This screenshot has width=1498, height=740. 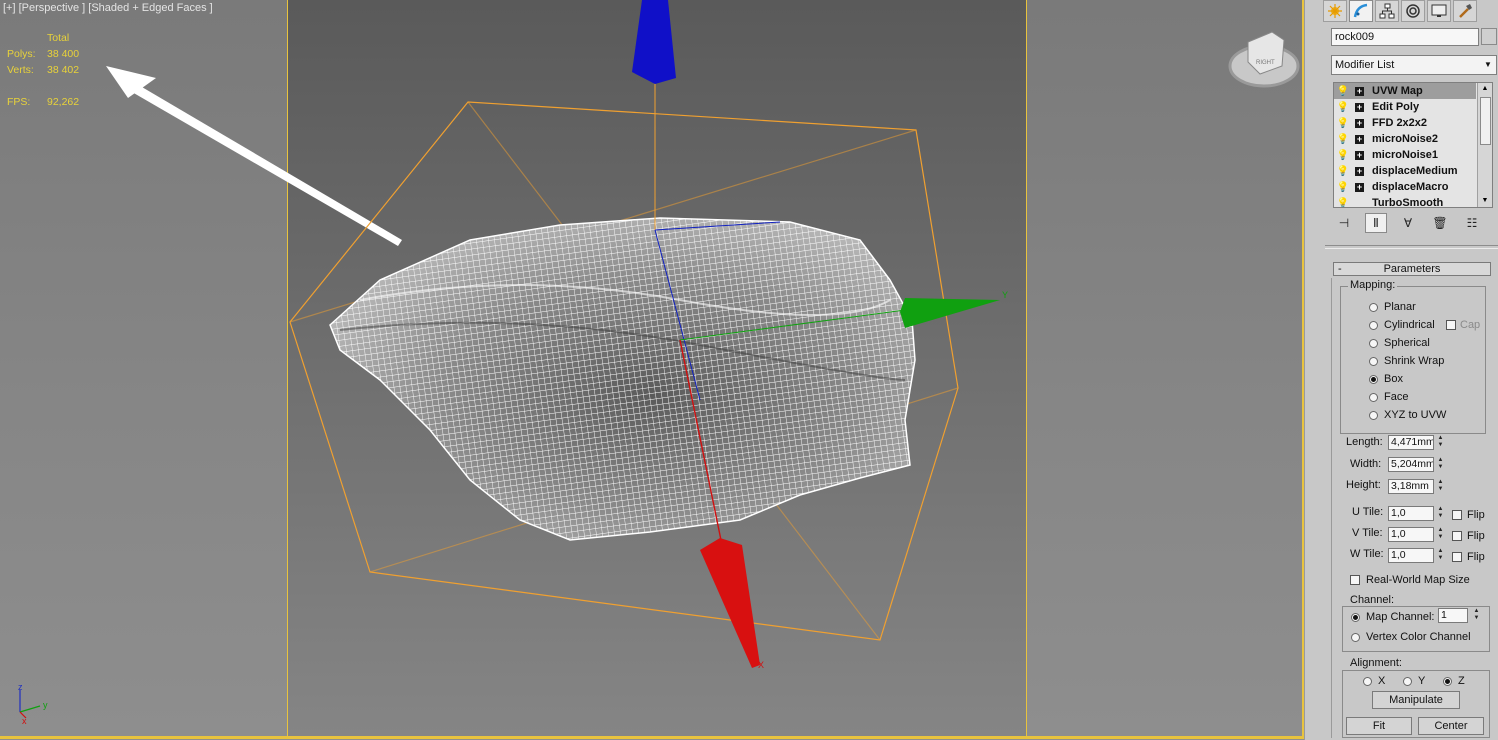 I want to click on viewcube: RIGHT, so click(x=1264, y=59).